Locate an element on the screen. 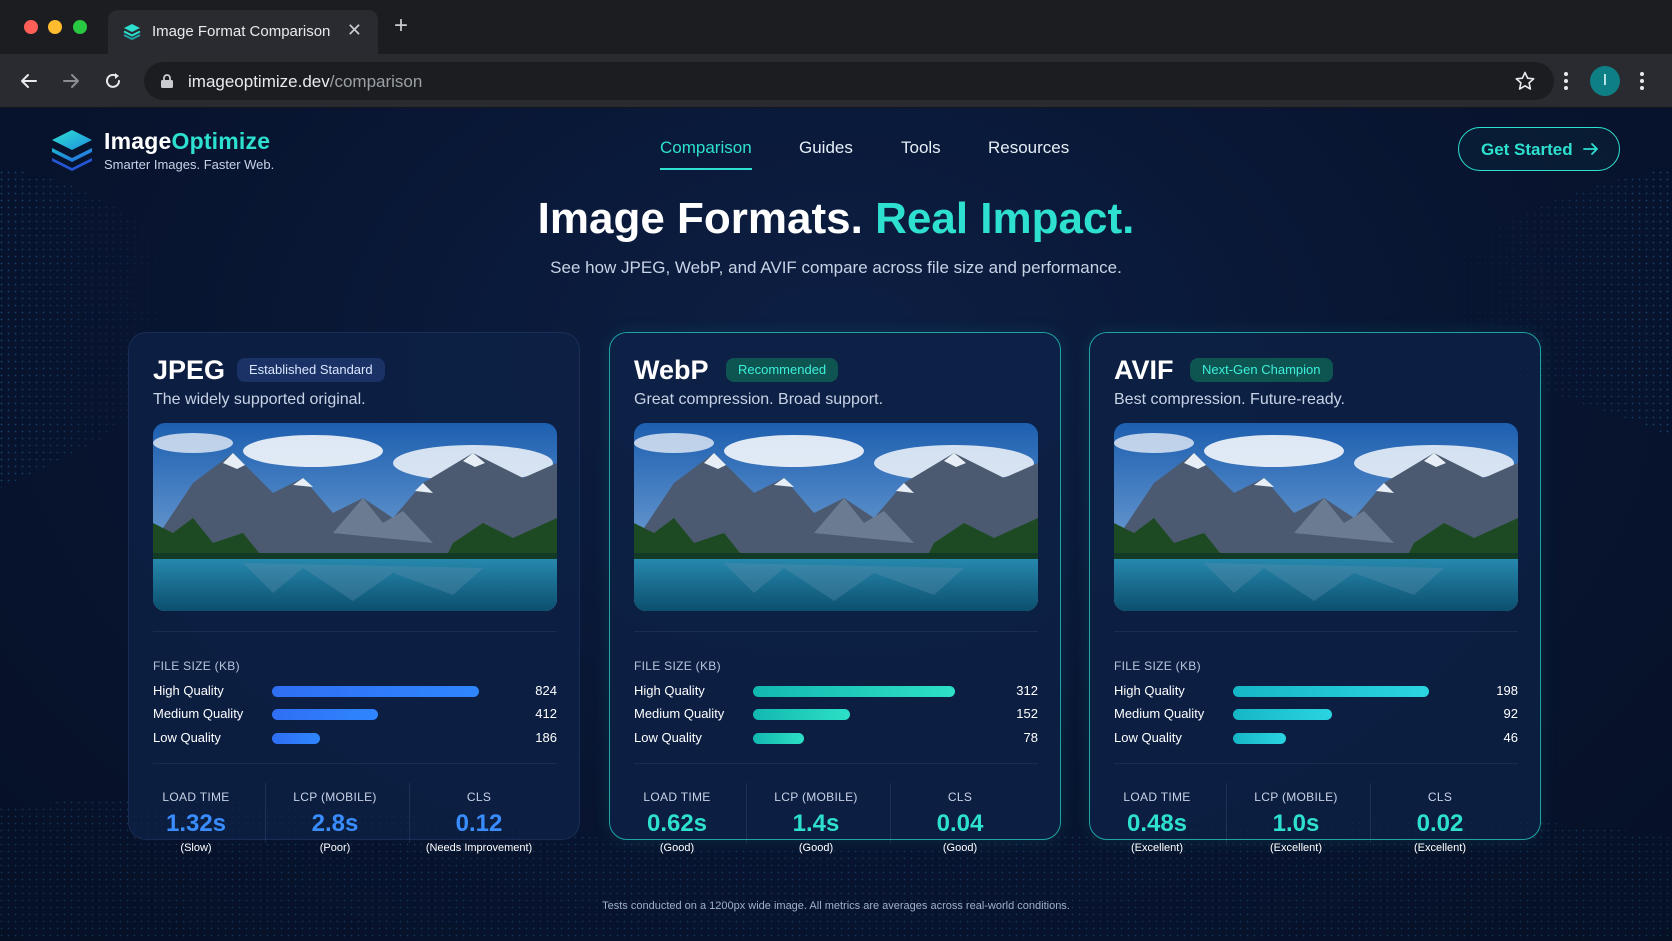  metric-lcp: LCP (MOBILE) 1.4s (Good) is located at coordinates (816, 822).